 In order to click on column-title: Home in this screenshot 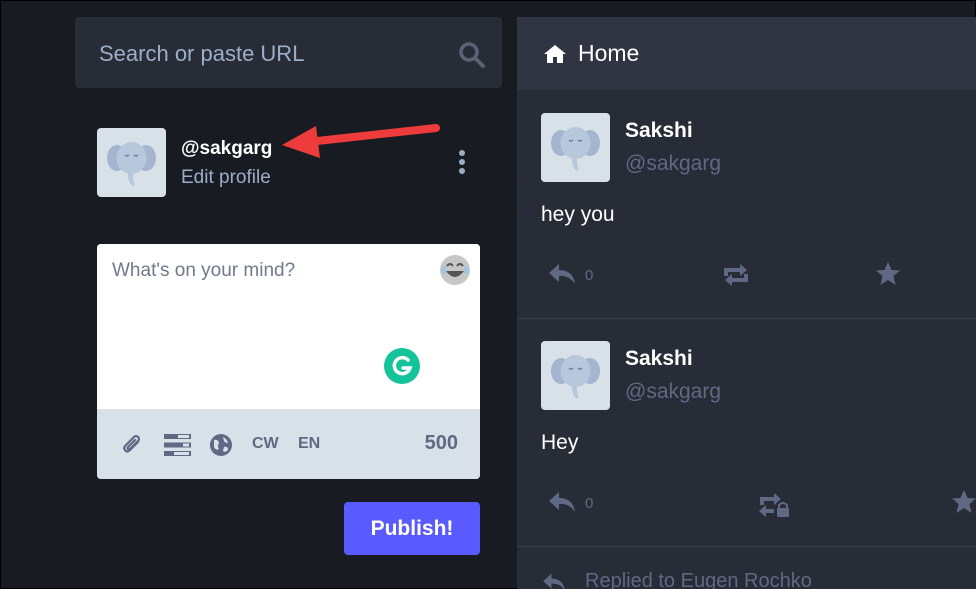, I will do `click(609, 53)`.